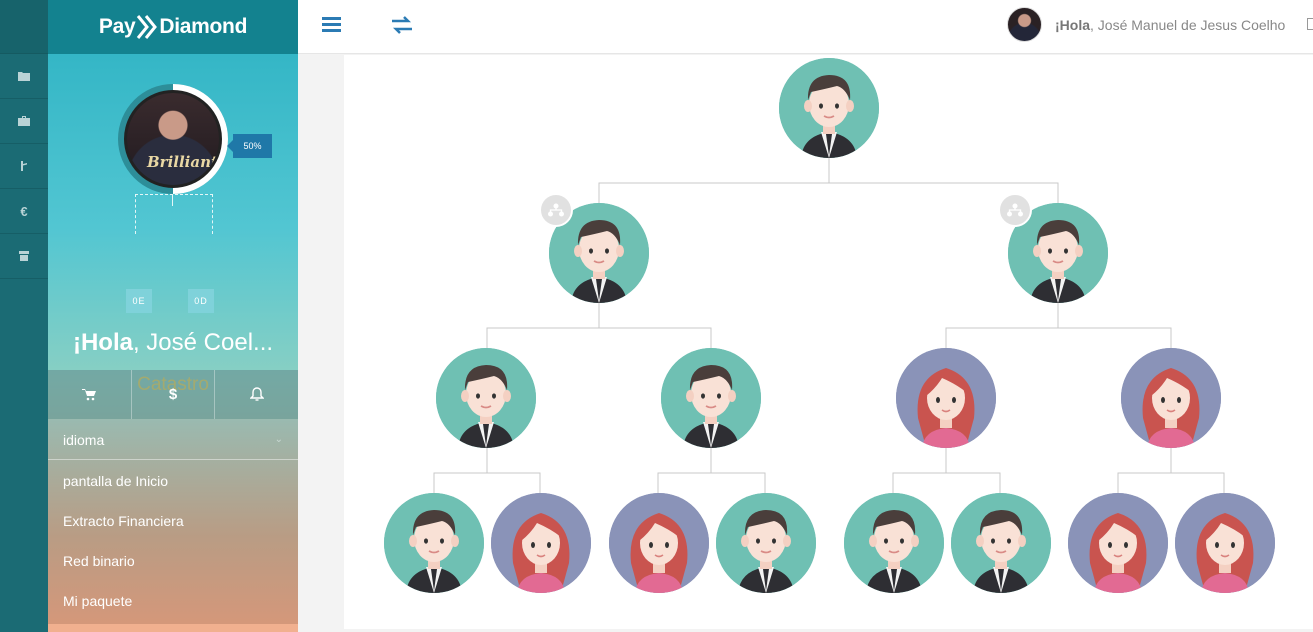 The image size is (1313, 632). I want to click on rail-item-currency, so click(24, 166).